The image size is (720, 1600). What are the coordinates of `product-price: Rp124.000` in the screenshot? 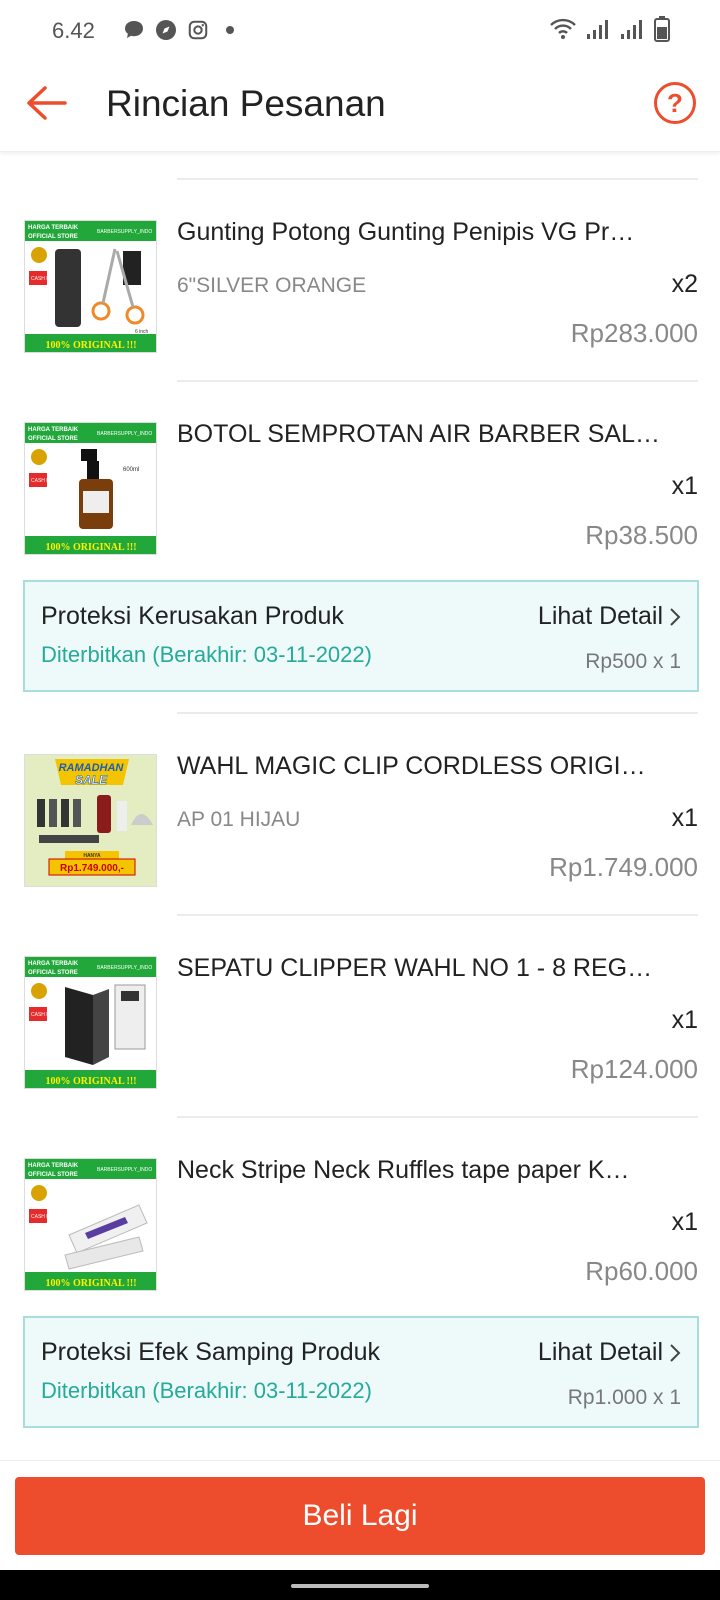 It's located at (634, 1069).